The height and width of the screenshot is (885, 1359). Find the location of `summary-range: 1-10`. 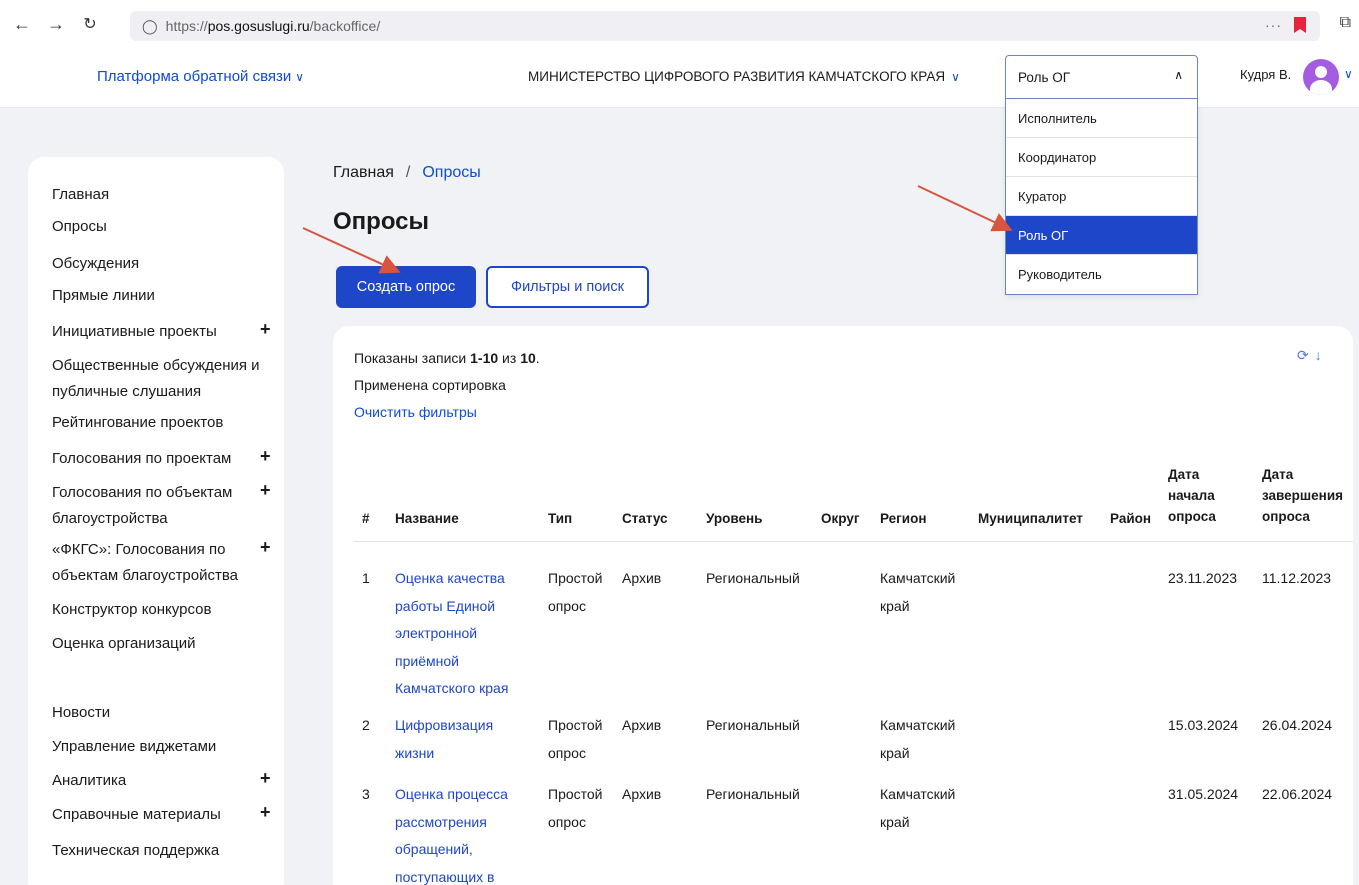

summary-range: 1-10 is located at coordinates (484, 358).